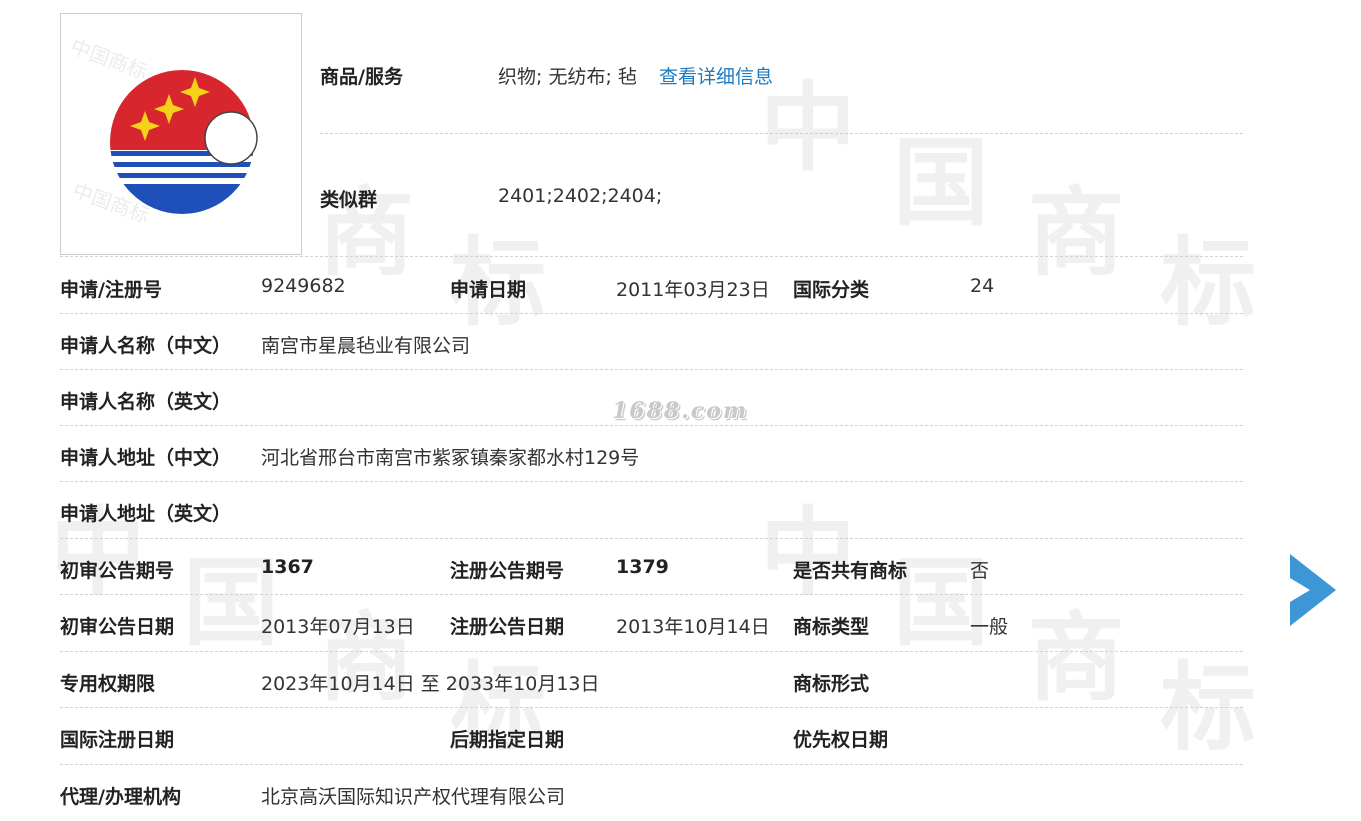  Describe the element at coordinates (980, 571) in the screenshot. I see `shared-value: 否` at that location.